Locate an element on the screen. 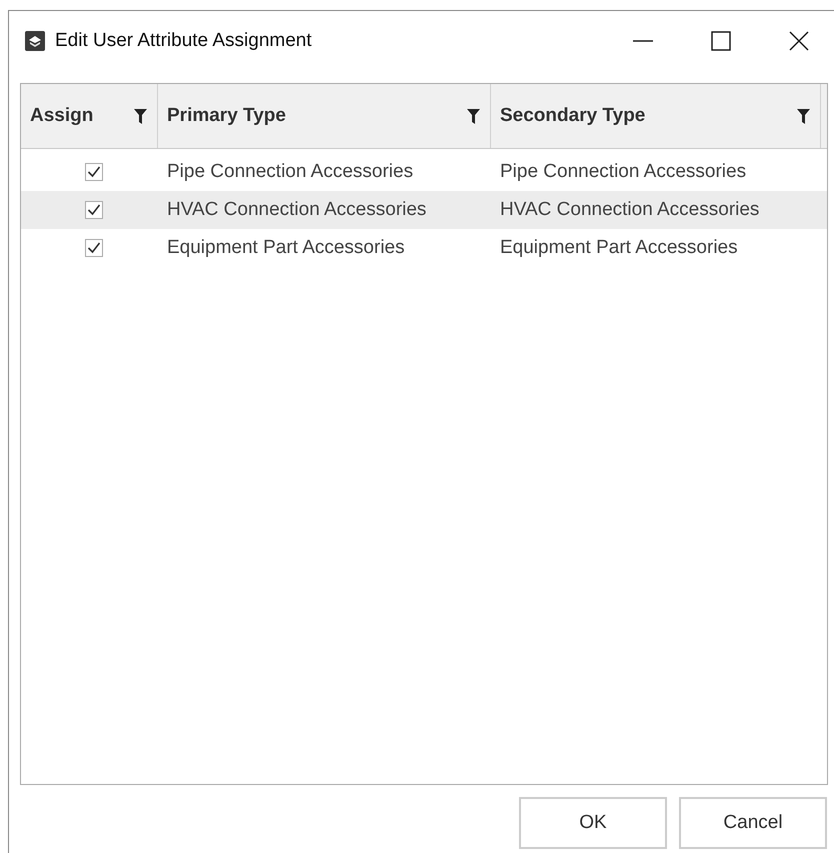  maximize-icon is located at coordinates (721, 41).